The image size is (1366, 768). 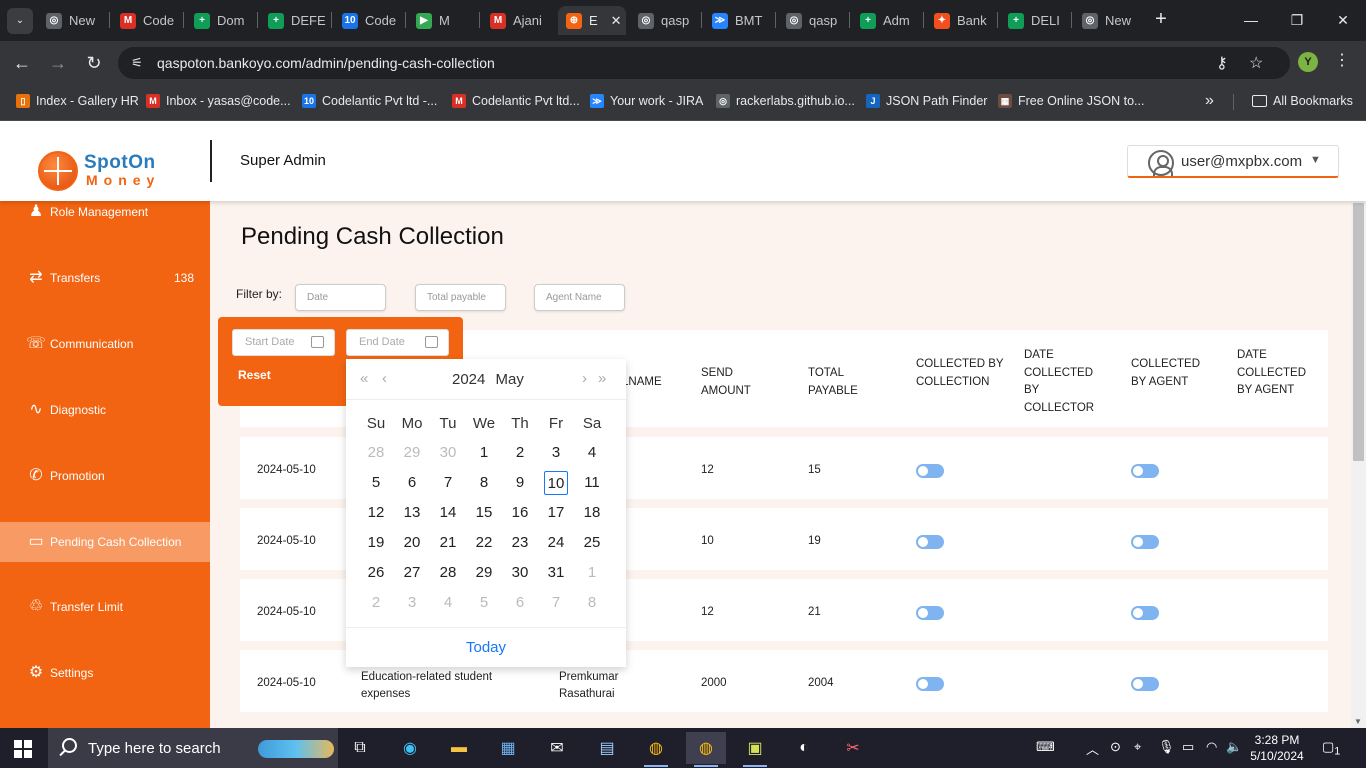 What do you see at coordinates (1251, 20) in the screenshot?
I see `minimize-button: —` at bounding box center [1251, 20].